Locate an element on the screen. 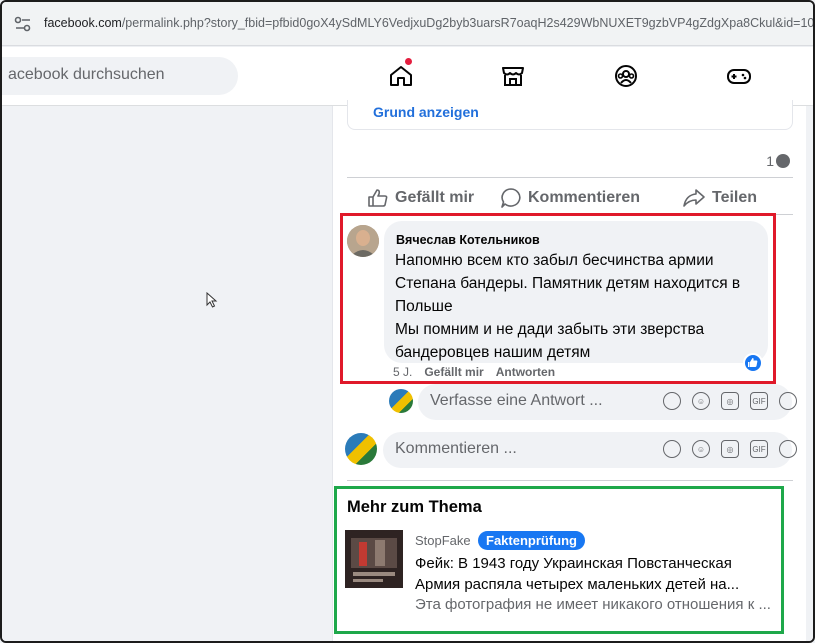  comment-bubble-icon is located at coordinates (511, 198).